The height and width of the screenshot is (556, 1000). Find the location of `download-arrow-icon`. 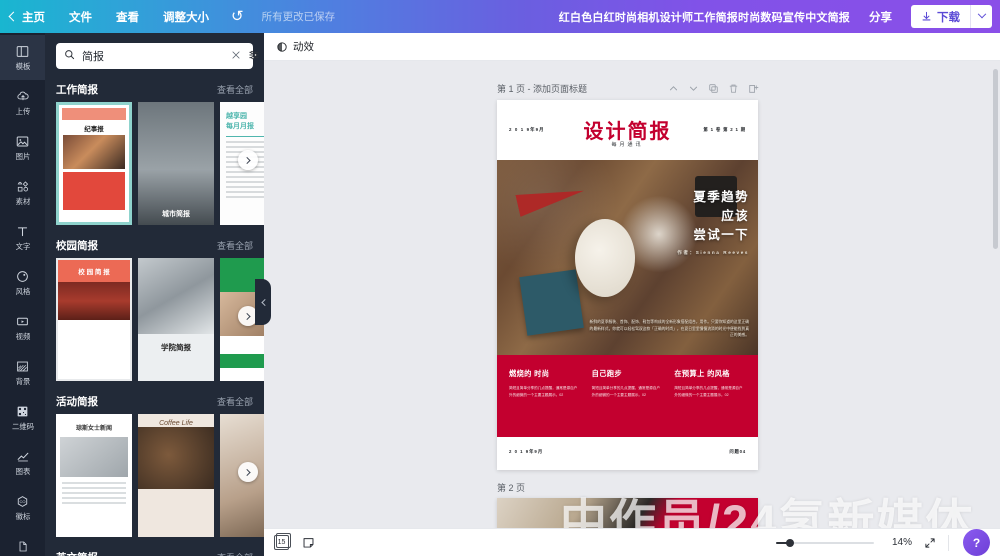

download-arrow-icon is located at coordinates (926, 16).